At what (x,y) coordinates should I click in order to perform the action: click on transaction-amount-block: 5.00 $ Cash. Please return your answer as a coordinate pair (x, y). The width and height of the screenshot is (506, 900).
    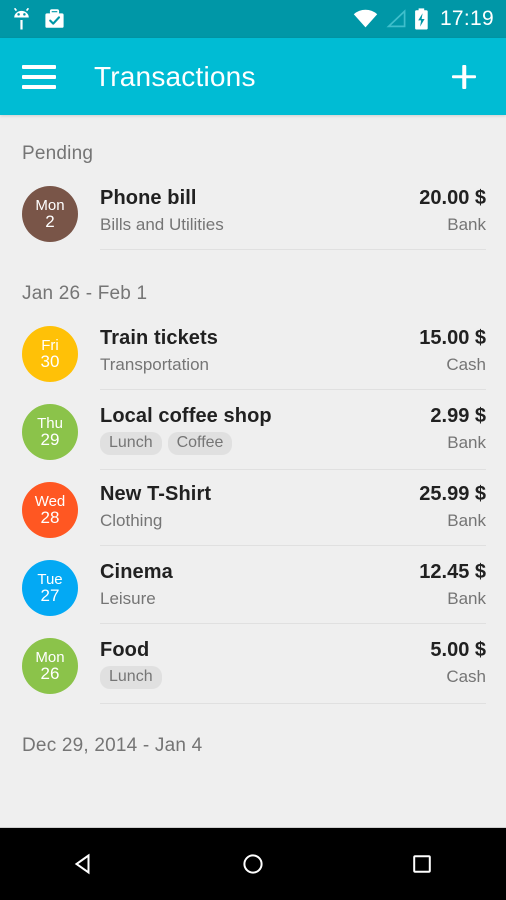
    Looking at the image, I should click on (453, 664).